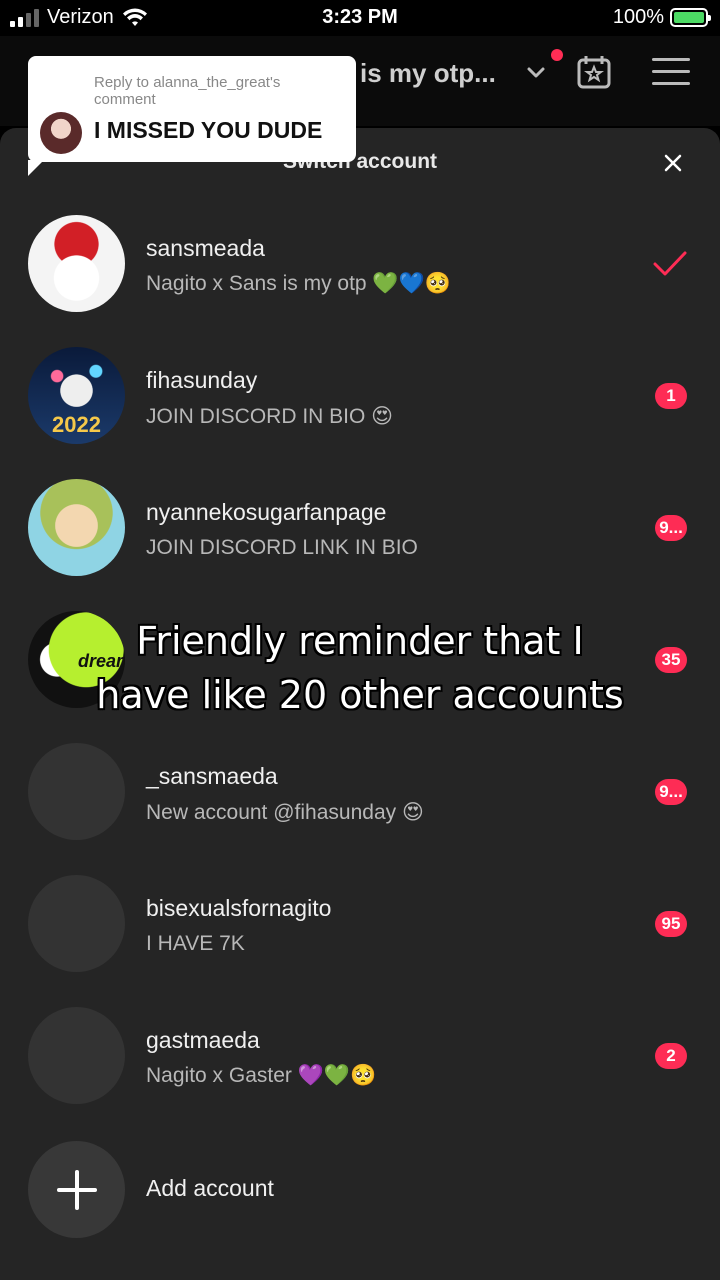 This screenshot has height=1280, width=720. Describe the element at coordinates (360, 1186) in the screenshot. I see `add-account-row: Add account` at that location.